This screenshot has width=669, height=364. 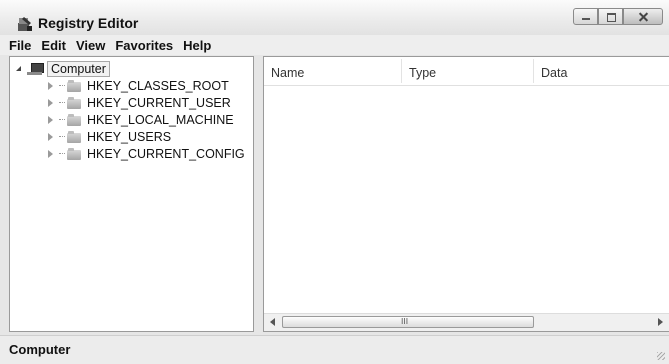 What do you see at coordinates (53, 45) in the screenshot?
I see `menu-edit: Edit` at bounding box center [53, 45].